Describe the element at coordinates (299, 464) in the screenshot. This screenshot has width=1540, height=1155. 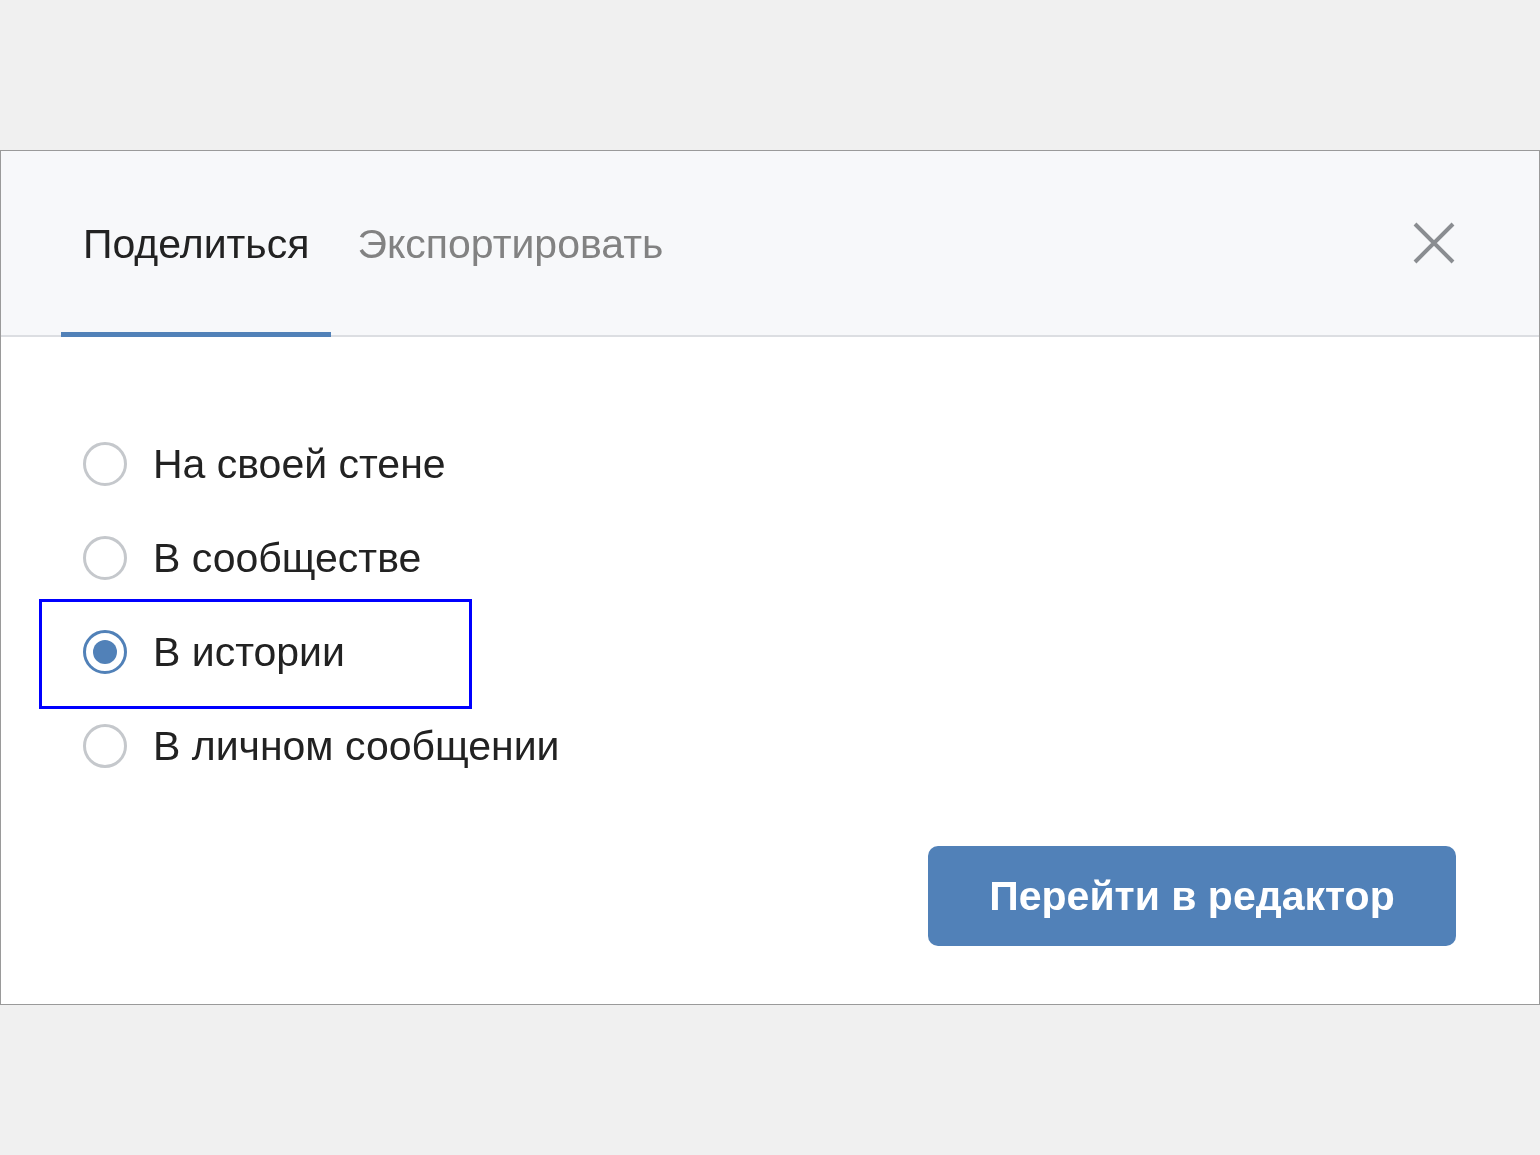
I see `option-label: На своей стене` at that location.